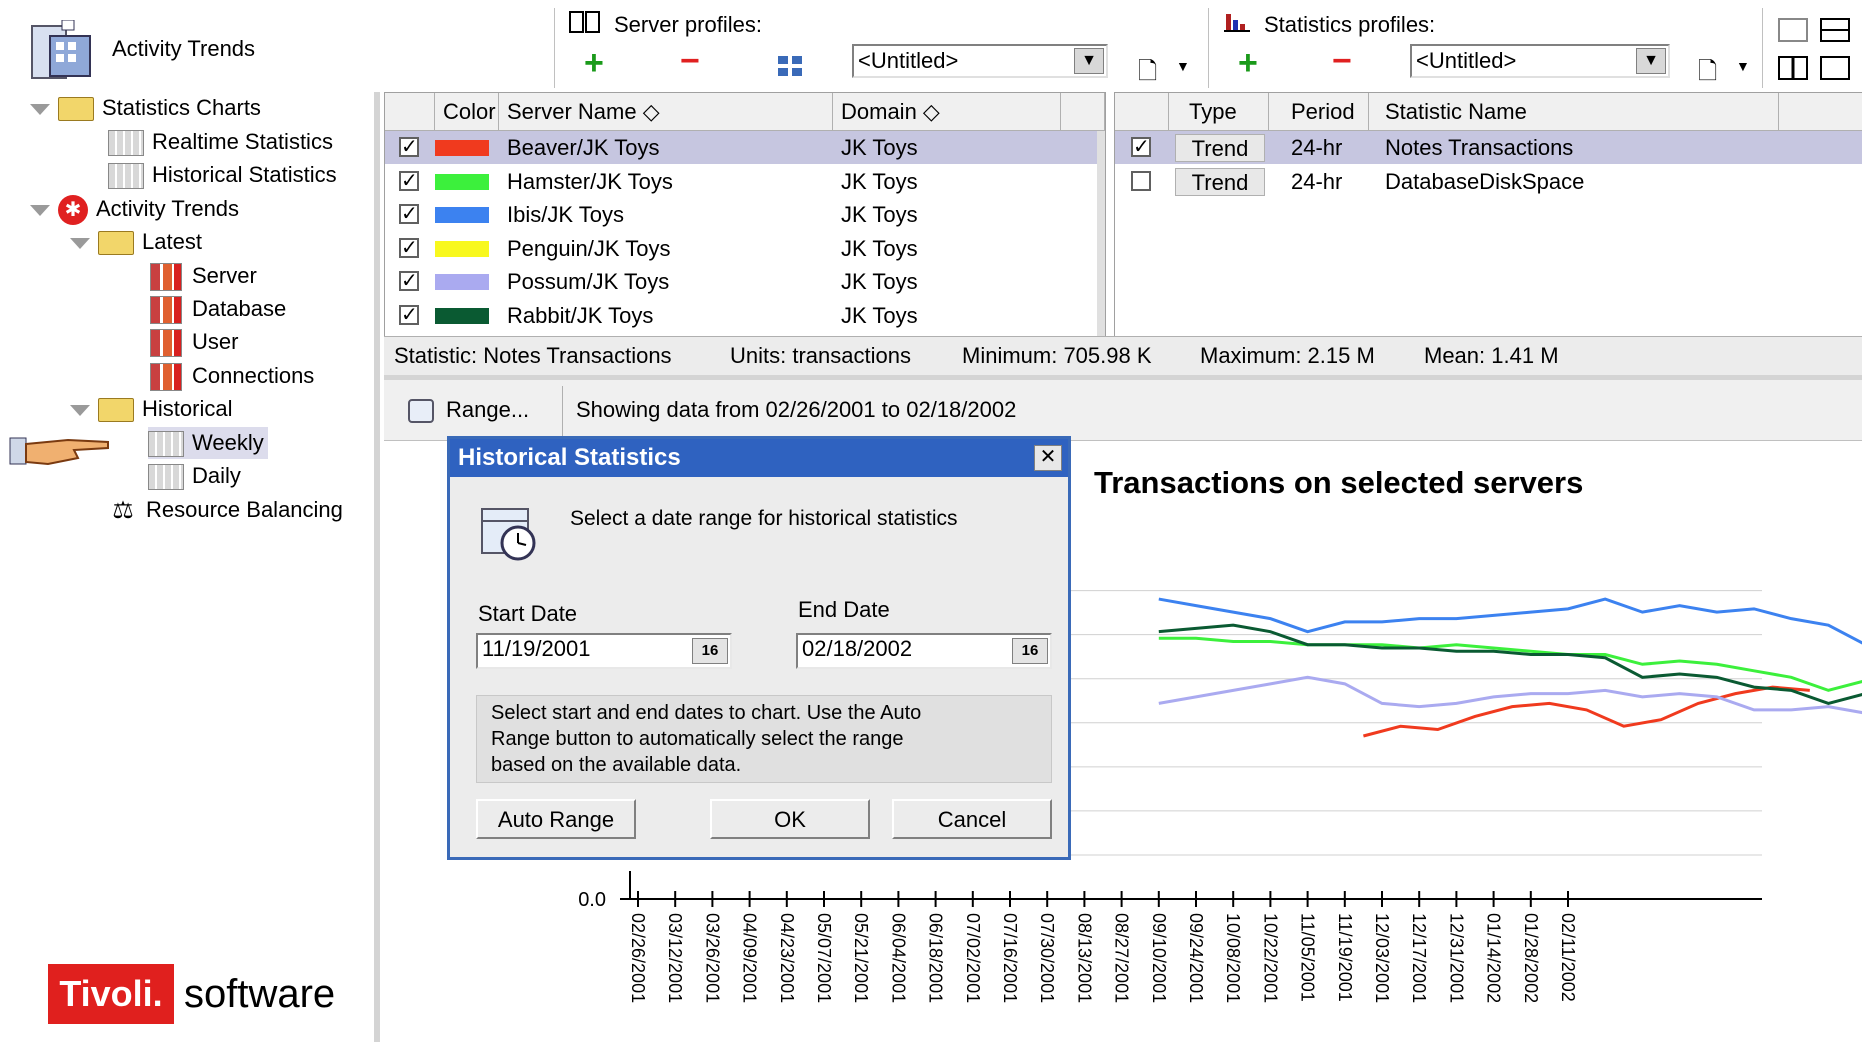 Image resolution: width=1862 pixels, height=1048 pixels. Describe the element at coordinates (857, 648) in the screenshot. I see `end-date-value: 02/18/2002` at that location.